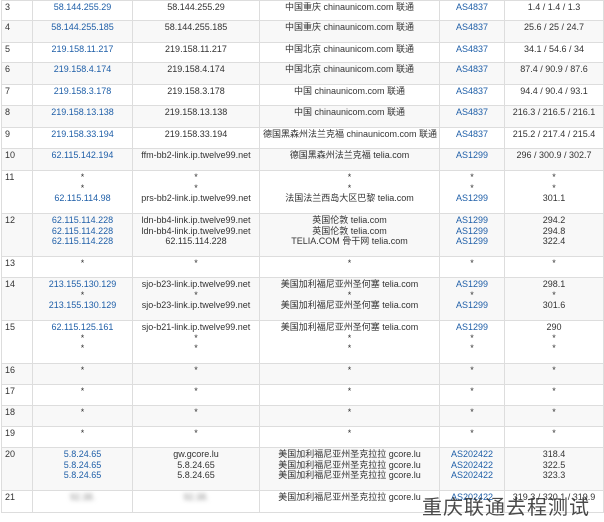  Describe the element at coordinates (17, 395) in the screenshot. I see `hop-number: 17` at that location.